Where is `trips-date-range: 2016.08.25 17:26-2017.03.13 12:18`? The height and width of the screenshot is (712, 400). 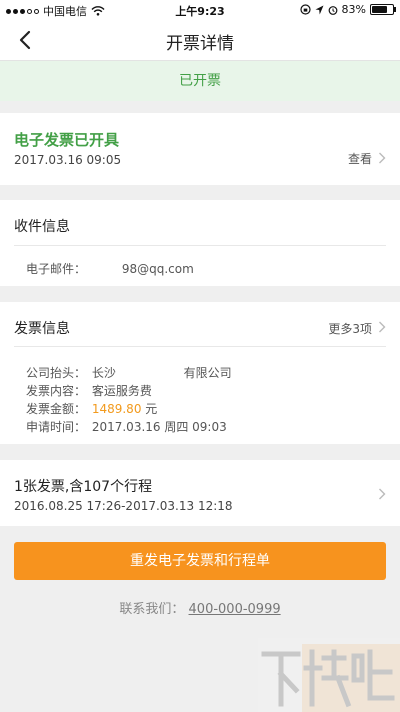
trips-date-range: 2016.08.25 17:26-2017.03.13 12:18 is located at coordinates (123, 506).